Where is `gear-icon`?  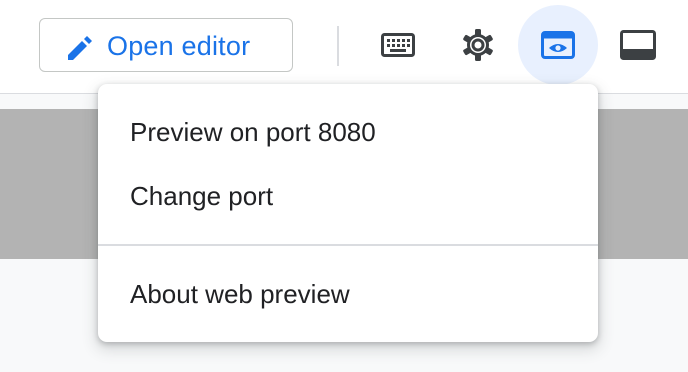 gear-icon is located at coordinates (478, 45).